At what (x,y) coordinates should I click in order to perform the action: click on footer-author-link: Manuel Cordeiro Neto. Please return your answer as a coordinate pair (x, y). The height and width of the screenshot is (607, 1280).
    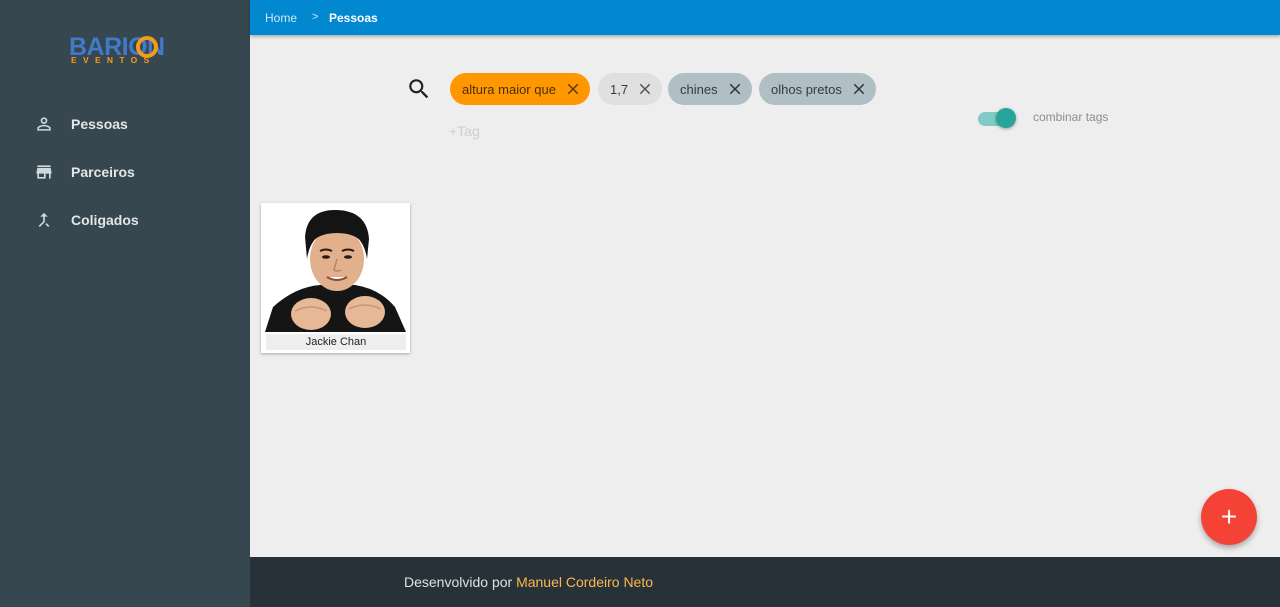
    Looking at the image, I should click on (584, 582).